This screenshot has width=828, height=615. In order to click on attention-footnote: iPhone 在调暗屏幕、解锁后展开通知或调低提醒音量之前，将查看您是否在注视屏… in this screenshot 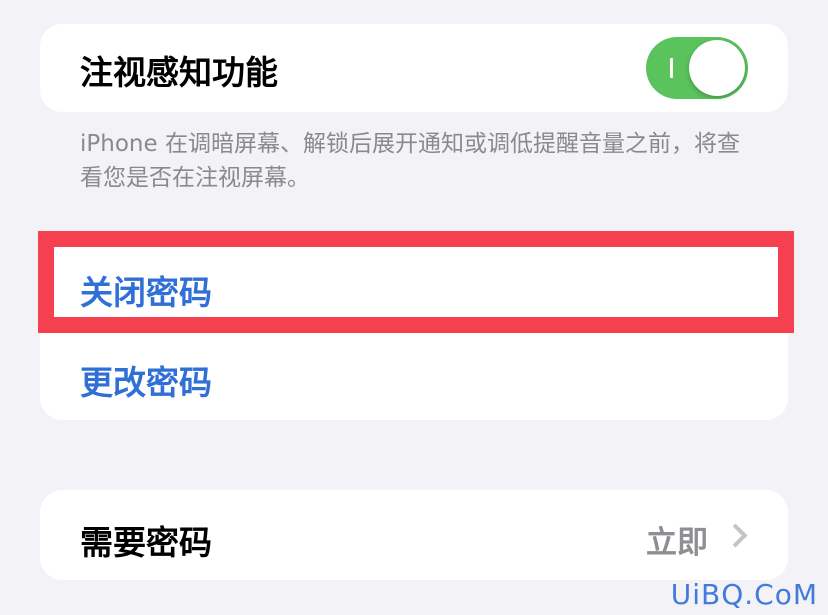, I will do `click(410, 161)`.